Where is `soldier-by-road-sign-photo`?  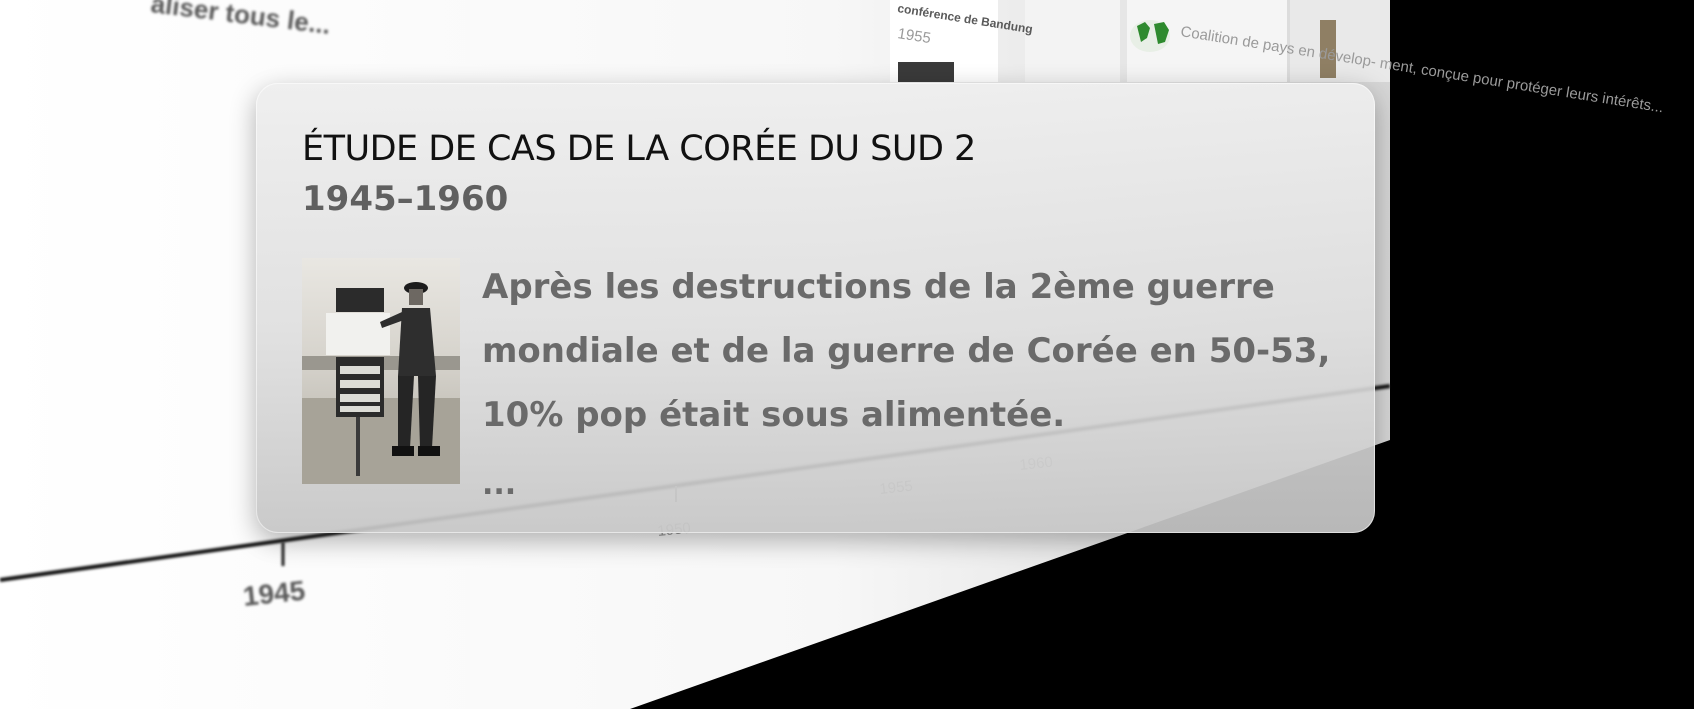
soldier-by-road-sign-photo is located at coordinates (381, 371).